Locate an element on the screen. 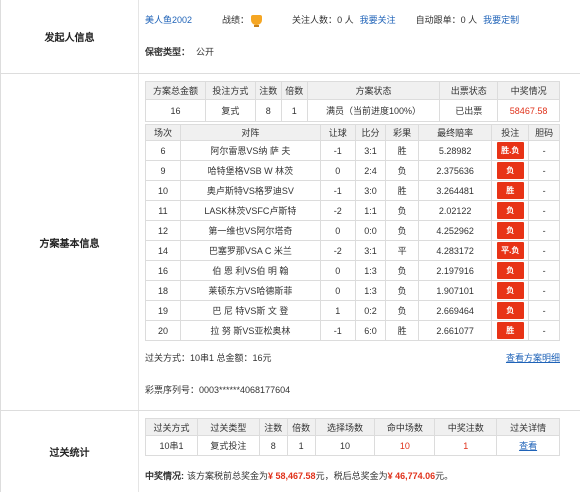 Image resolution: width=580 pixels, height=492 pixels. stats-type: 复式投注 is located at coordinates (228, 445).